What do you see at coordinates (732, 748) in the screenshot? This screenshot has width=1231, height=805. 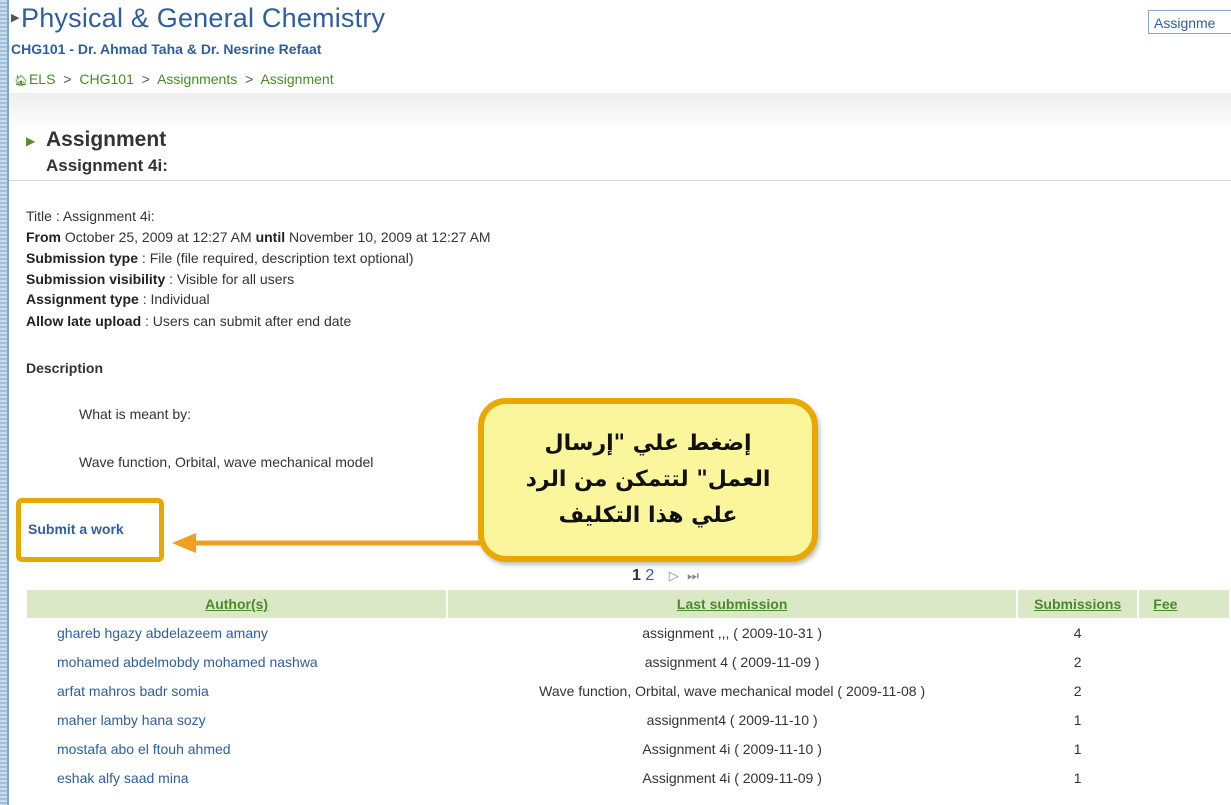 I see `row-last-submission: Assignment 4i ( 2009-11-10 )` at bounding box center [732, 748].